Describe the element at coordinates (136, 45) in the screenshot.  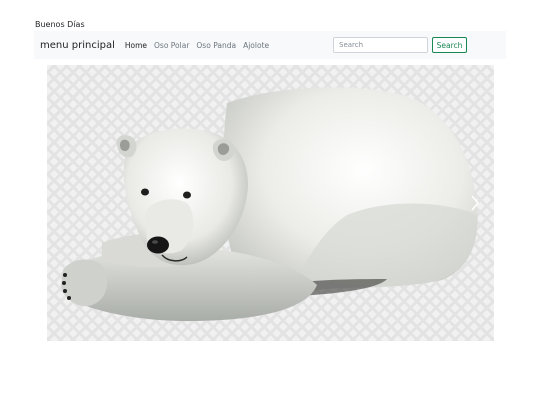
I see `nav-link-home: Home` at that location.